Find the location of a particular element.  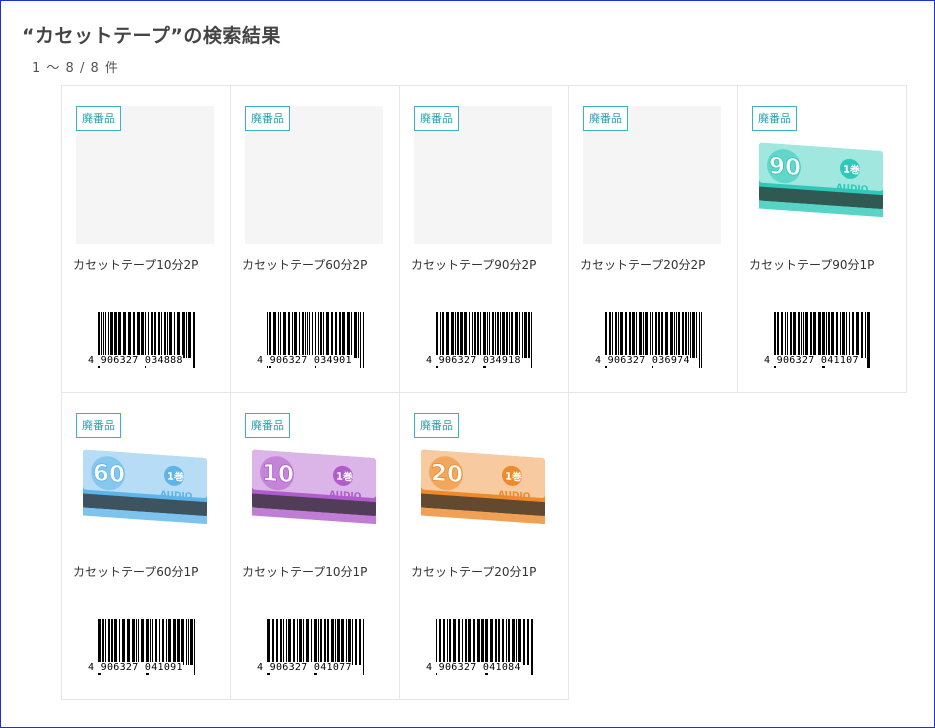

box-number: 60 is located at coordinates (109, 474).